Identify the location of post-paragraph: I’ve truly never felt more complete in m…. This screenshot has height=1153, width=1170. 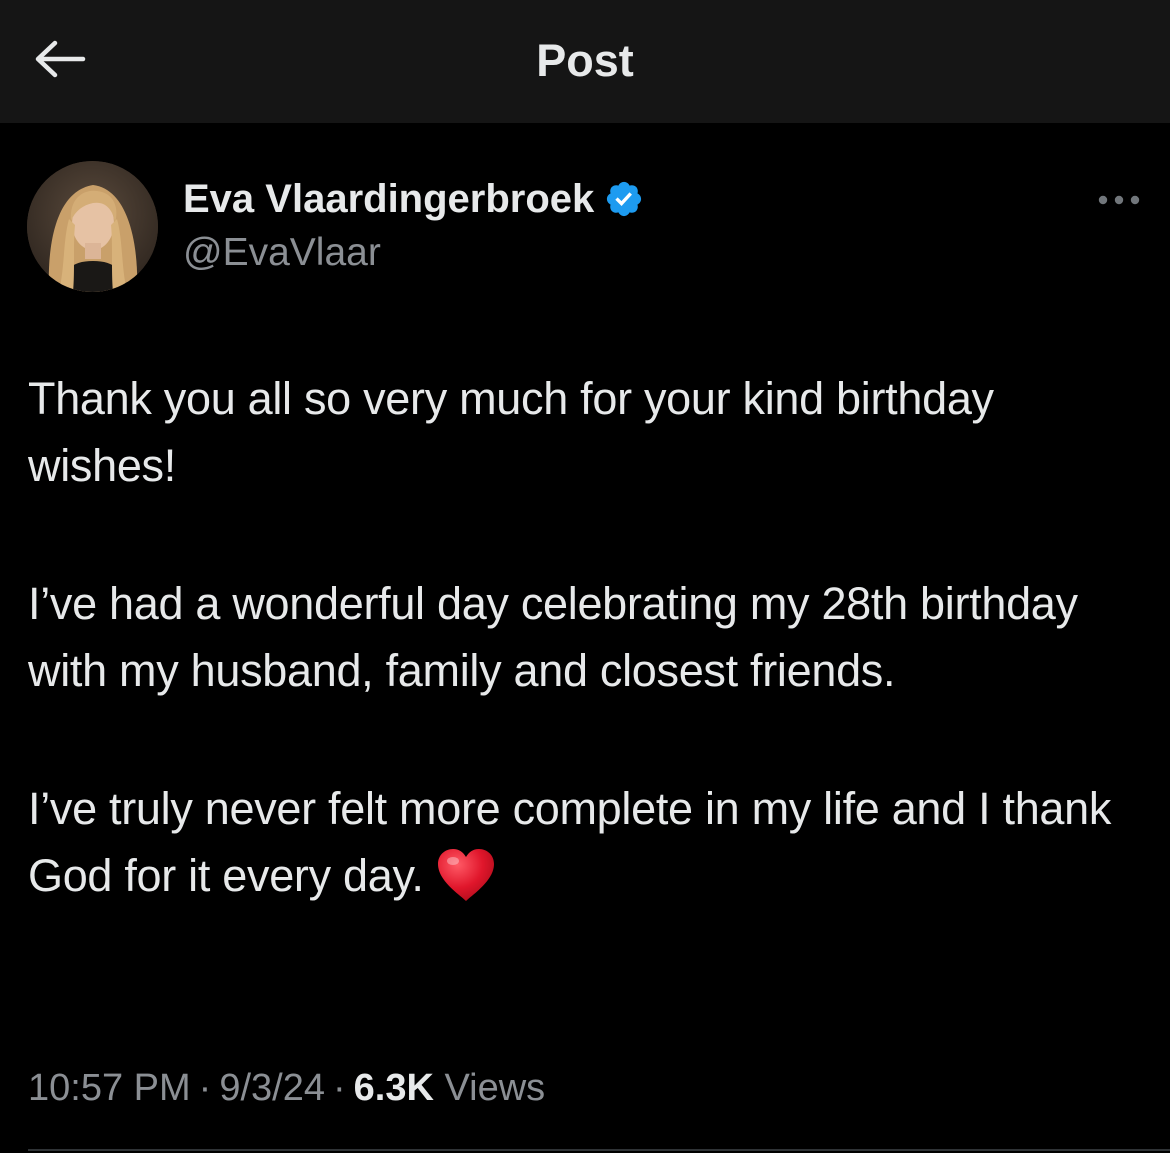
(588, 842).